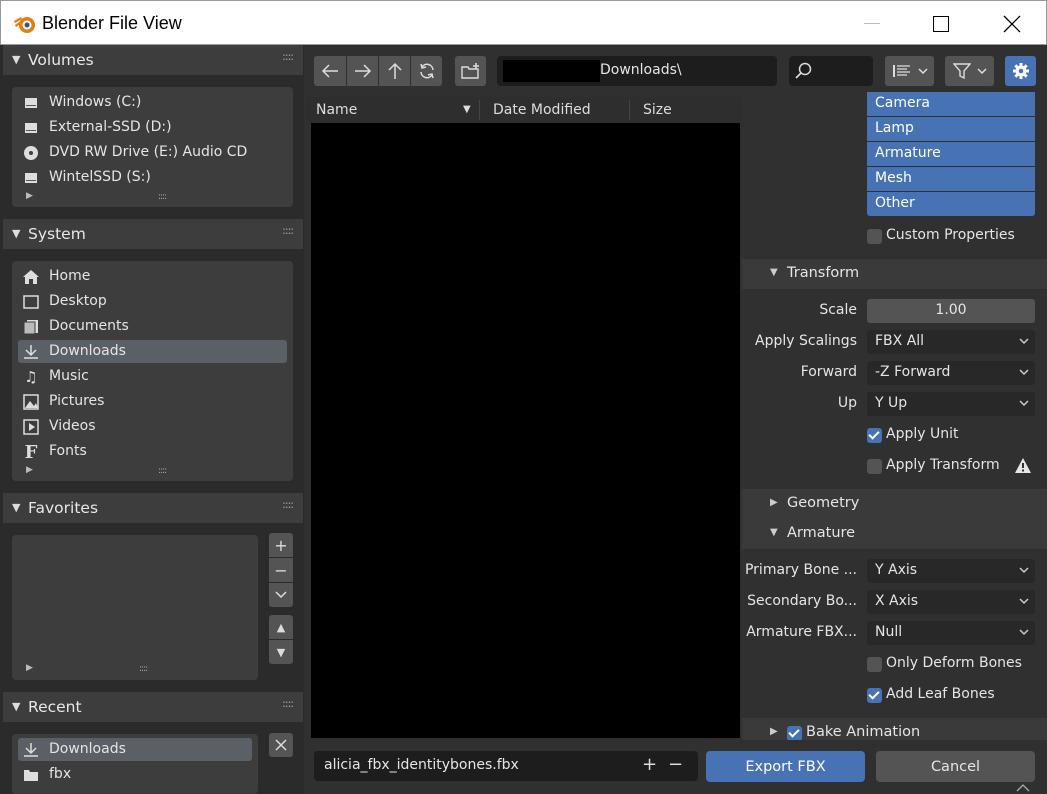 This screenshot has width=1047, height=794. Describe the element at coordinates (951, 602) in the screenshot. I see `secondary-bone-dropdown: X Axis` at that location.